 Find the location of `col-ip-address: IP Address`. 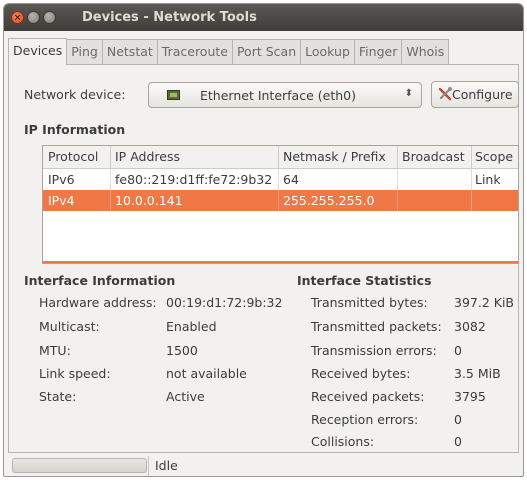

col-ip-address: IP Address is located at coordinates (147, 156).